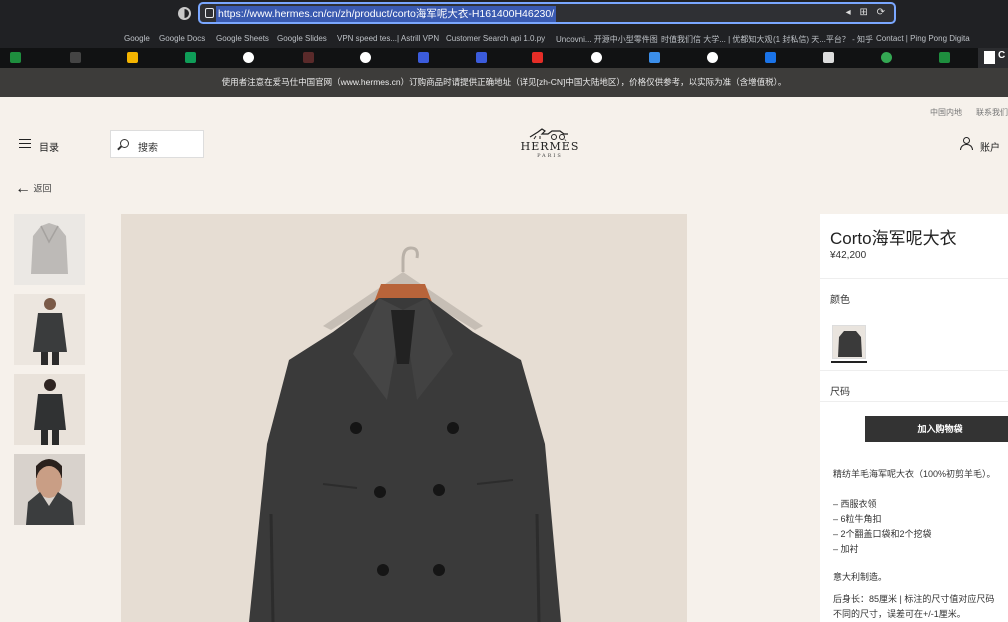 Image resolution: width=1008 pixels, height=622 pixels. I want to click on model-front-image, so click(50, 331).